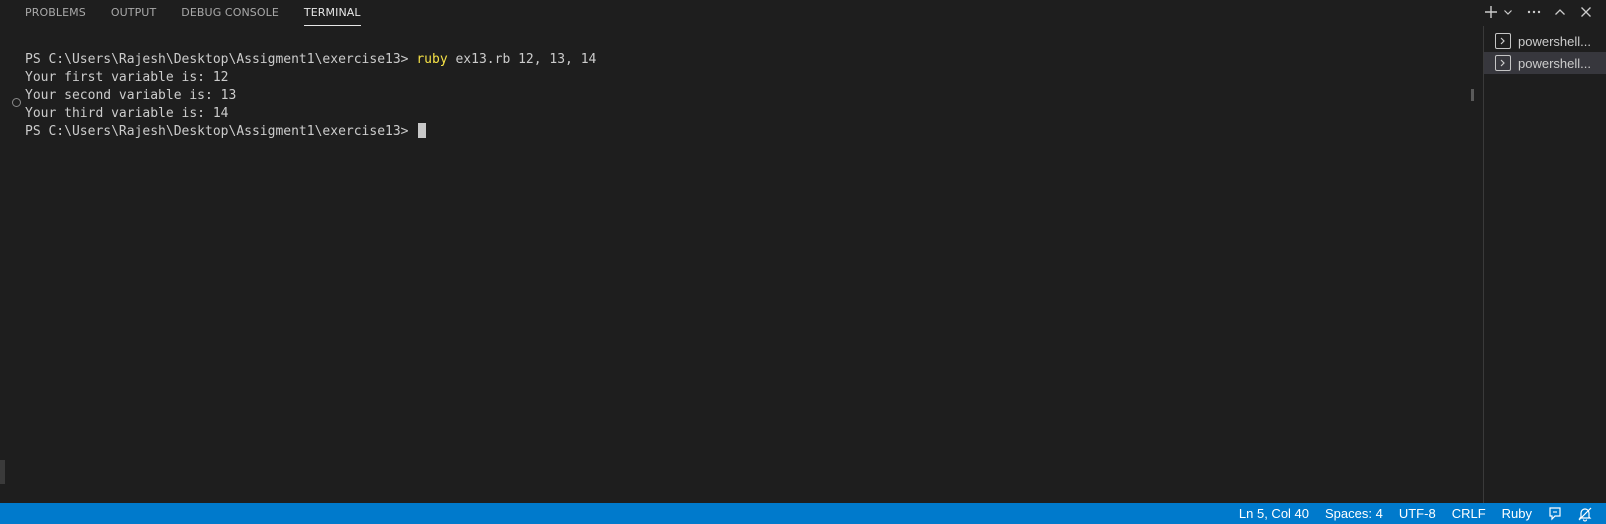  I want to click on panel-tabs: PROBLEMS OUTPUT DEBUG CONSOLE TERMINAL, so click(205, 13).